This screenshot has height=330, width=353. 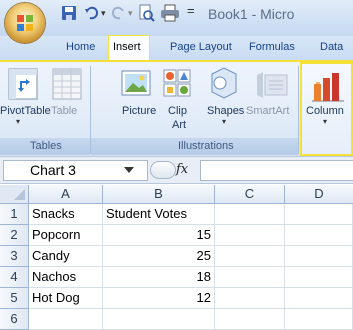 I want to click on cell-b3: 25, so click(x=159, y=256).